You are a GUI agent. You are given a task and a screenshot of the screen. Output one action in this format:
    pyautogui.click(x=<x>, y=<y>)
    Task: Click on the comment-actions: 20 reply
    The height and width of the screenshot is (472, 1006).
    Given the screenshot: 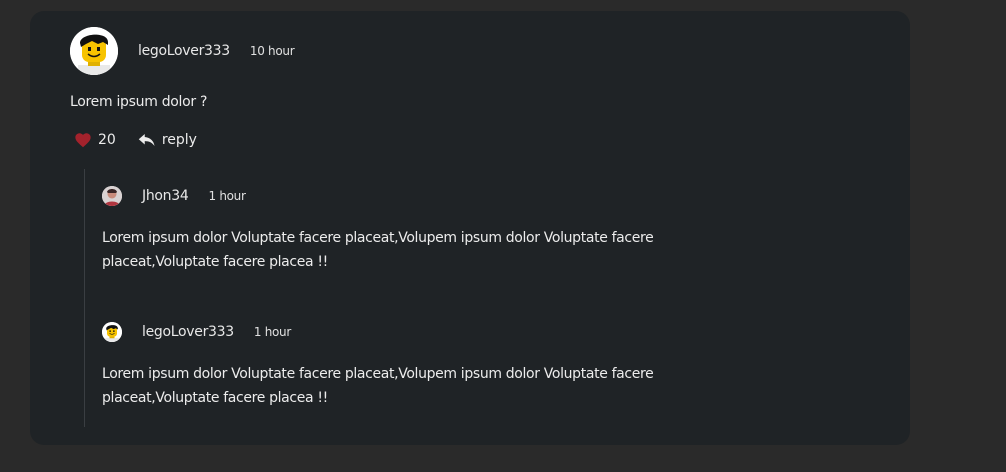 What is the action you would take?
    pyautogui.click(x=135, y=140)
    